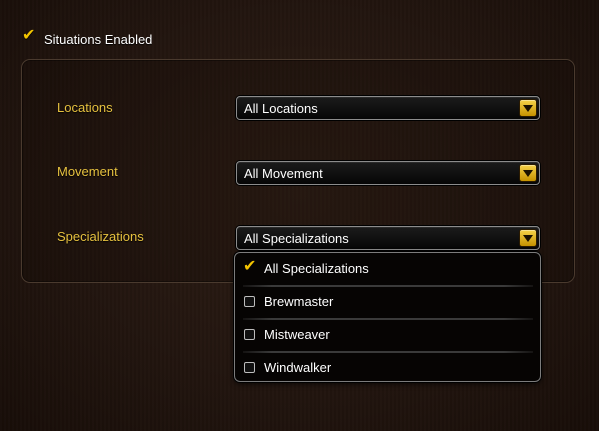 The image size is (599, 431). I want to click on movement-dropdown-value: All Movement, so click(283, 173).